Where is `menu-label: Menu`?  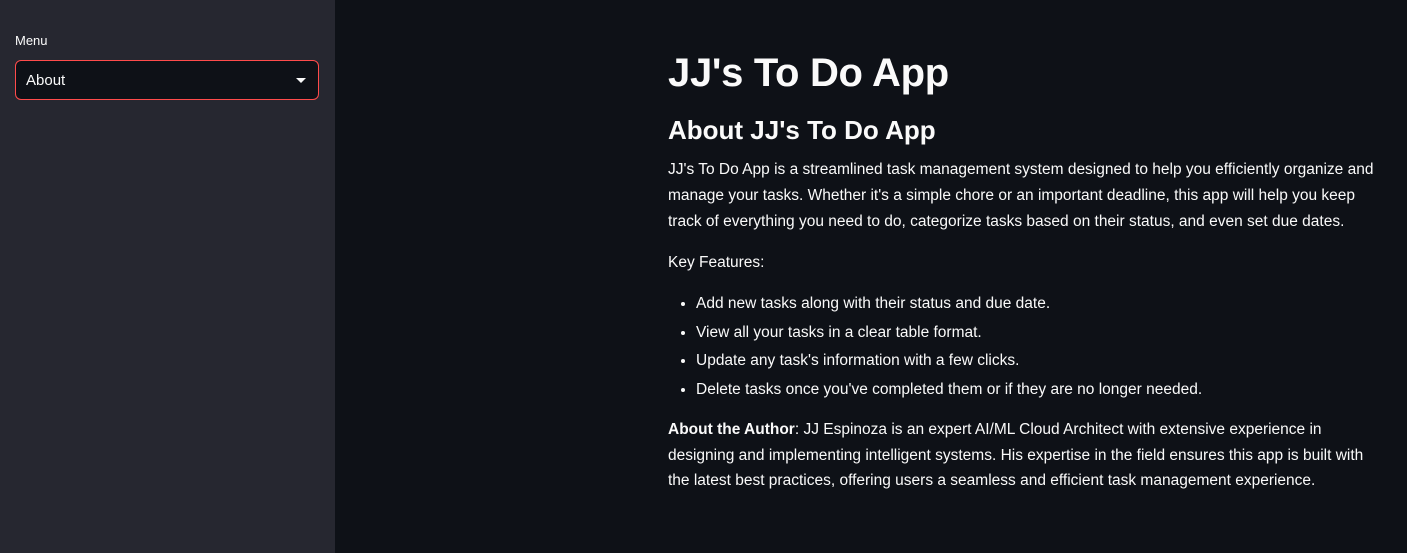
menu-label: Menu is located at coordinates (31, 40).